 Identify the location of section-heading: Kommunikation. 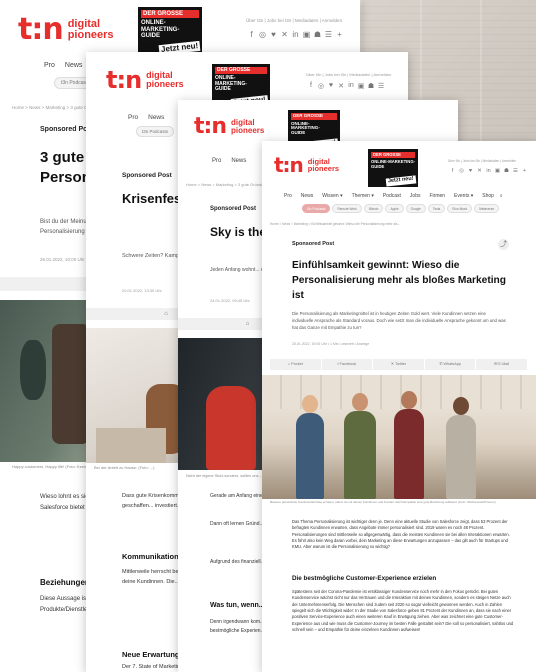
(150, 556).